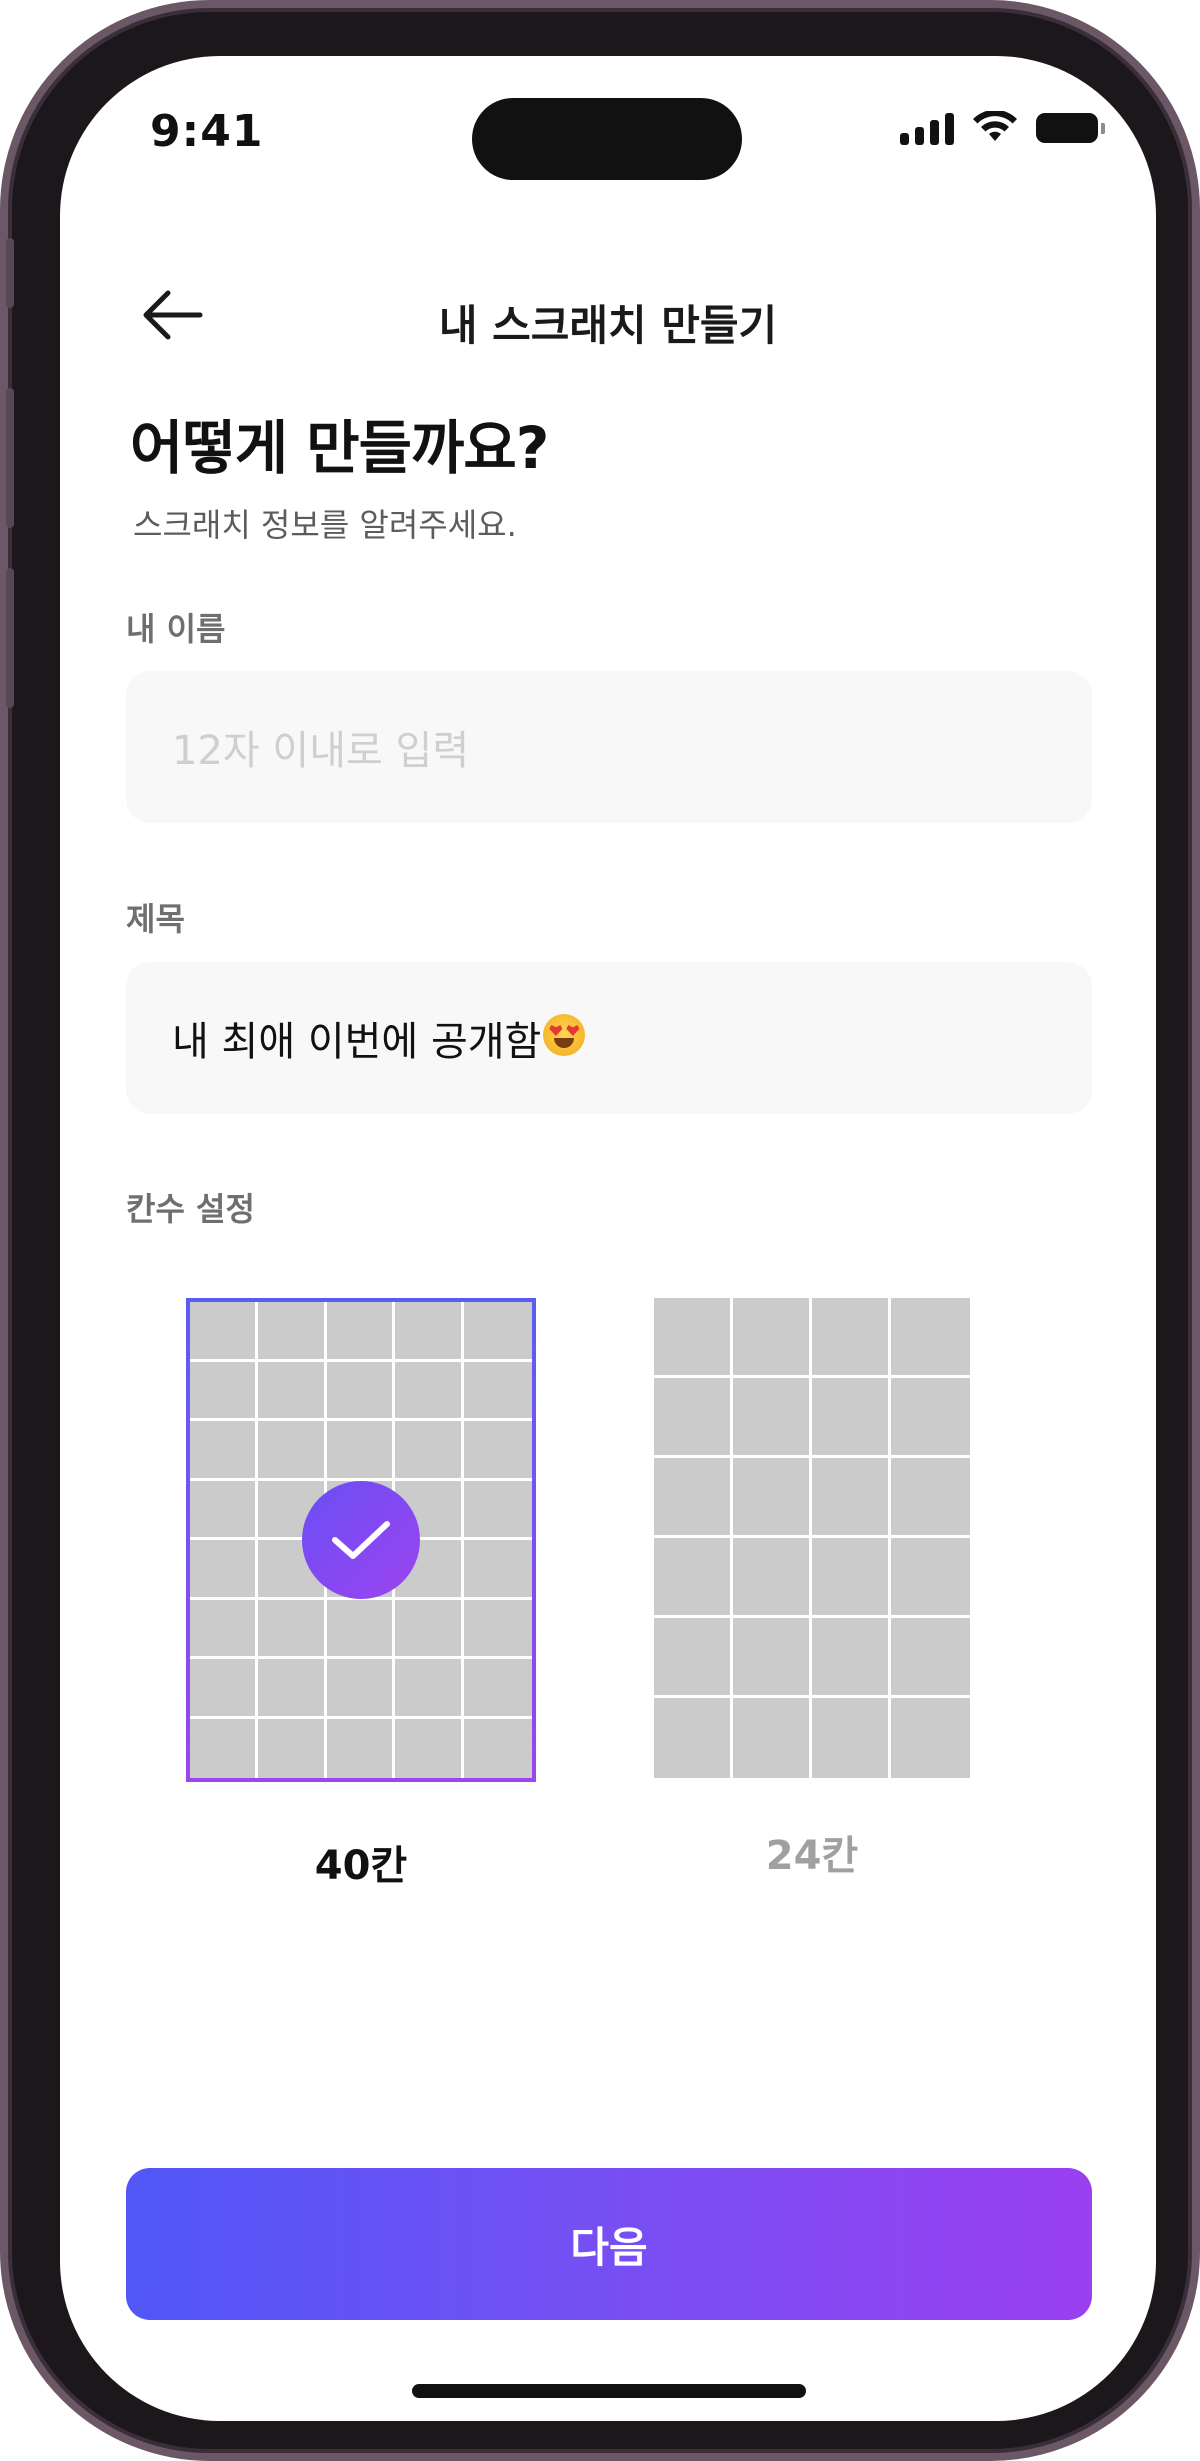 Image resolution: width=1200 pixels, height=2461 pixels. Describe the element at coordinates (812, 1856) in the screenshot. I see `grid-option-label: 24칸` at that location.